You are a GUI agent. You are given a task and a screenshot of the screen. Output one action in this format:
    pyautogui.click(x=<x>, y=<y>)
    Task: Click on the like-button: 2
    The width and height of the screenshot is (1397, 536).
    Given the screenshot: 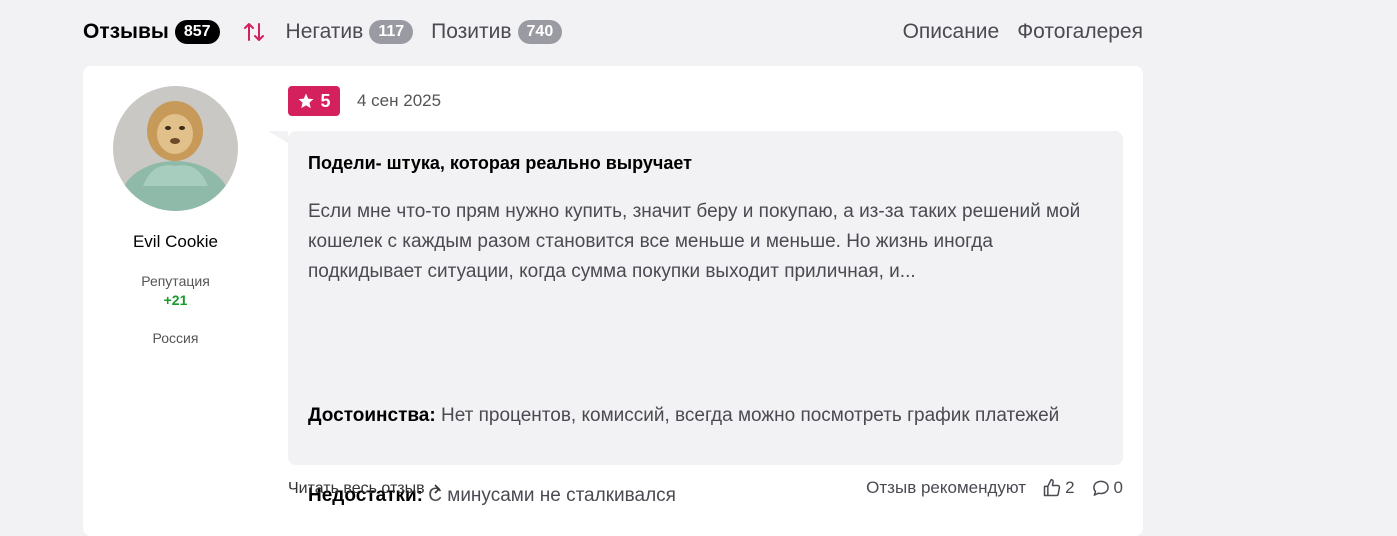 What is the action you would take?
    pyautogui.click(x=1058, y=488)
    